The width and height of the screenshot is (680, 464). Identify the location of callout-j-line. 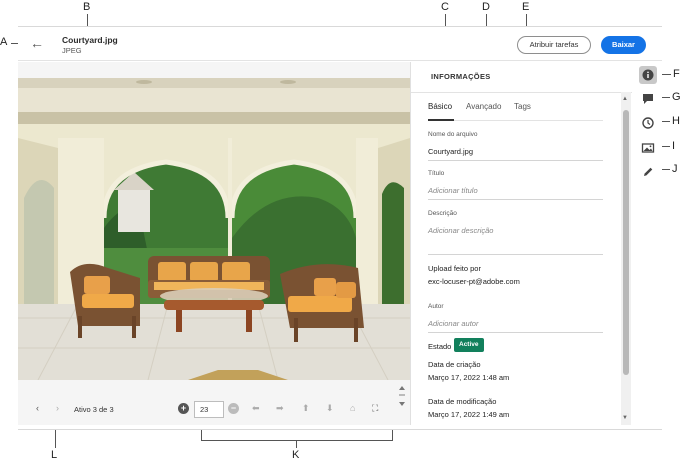
(666, 169).